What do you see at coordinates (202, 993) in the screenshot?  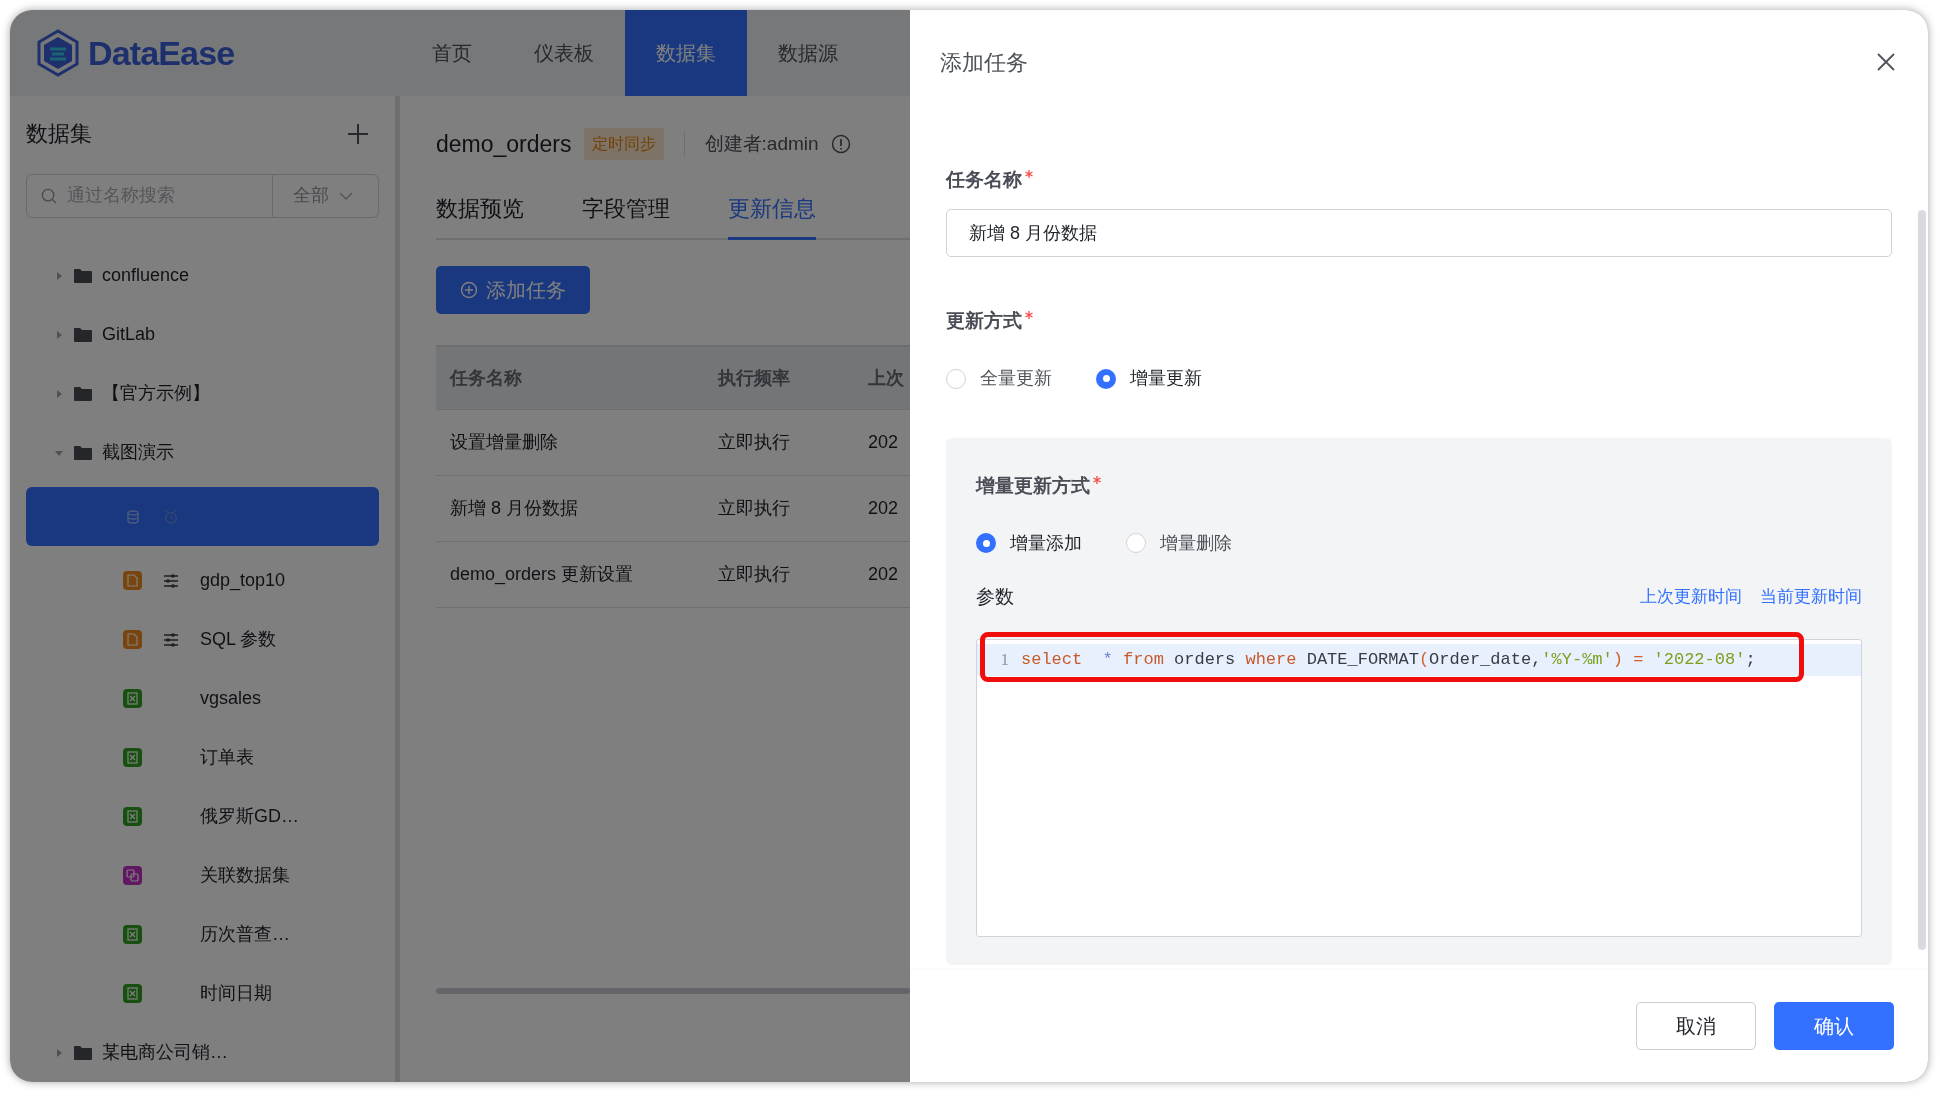 I see `tree-item: 时间日期` at bounding box center [202, 993].